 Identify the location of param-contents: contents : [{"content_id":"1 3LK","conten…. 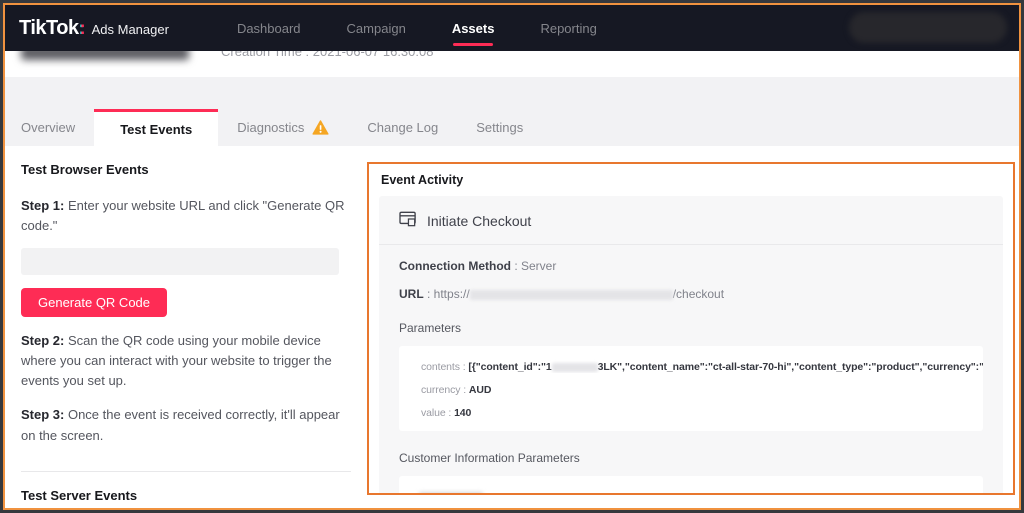
(702, 367).